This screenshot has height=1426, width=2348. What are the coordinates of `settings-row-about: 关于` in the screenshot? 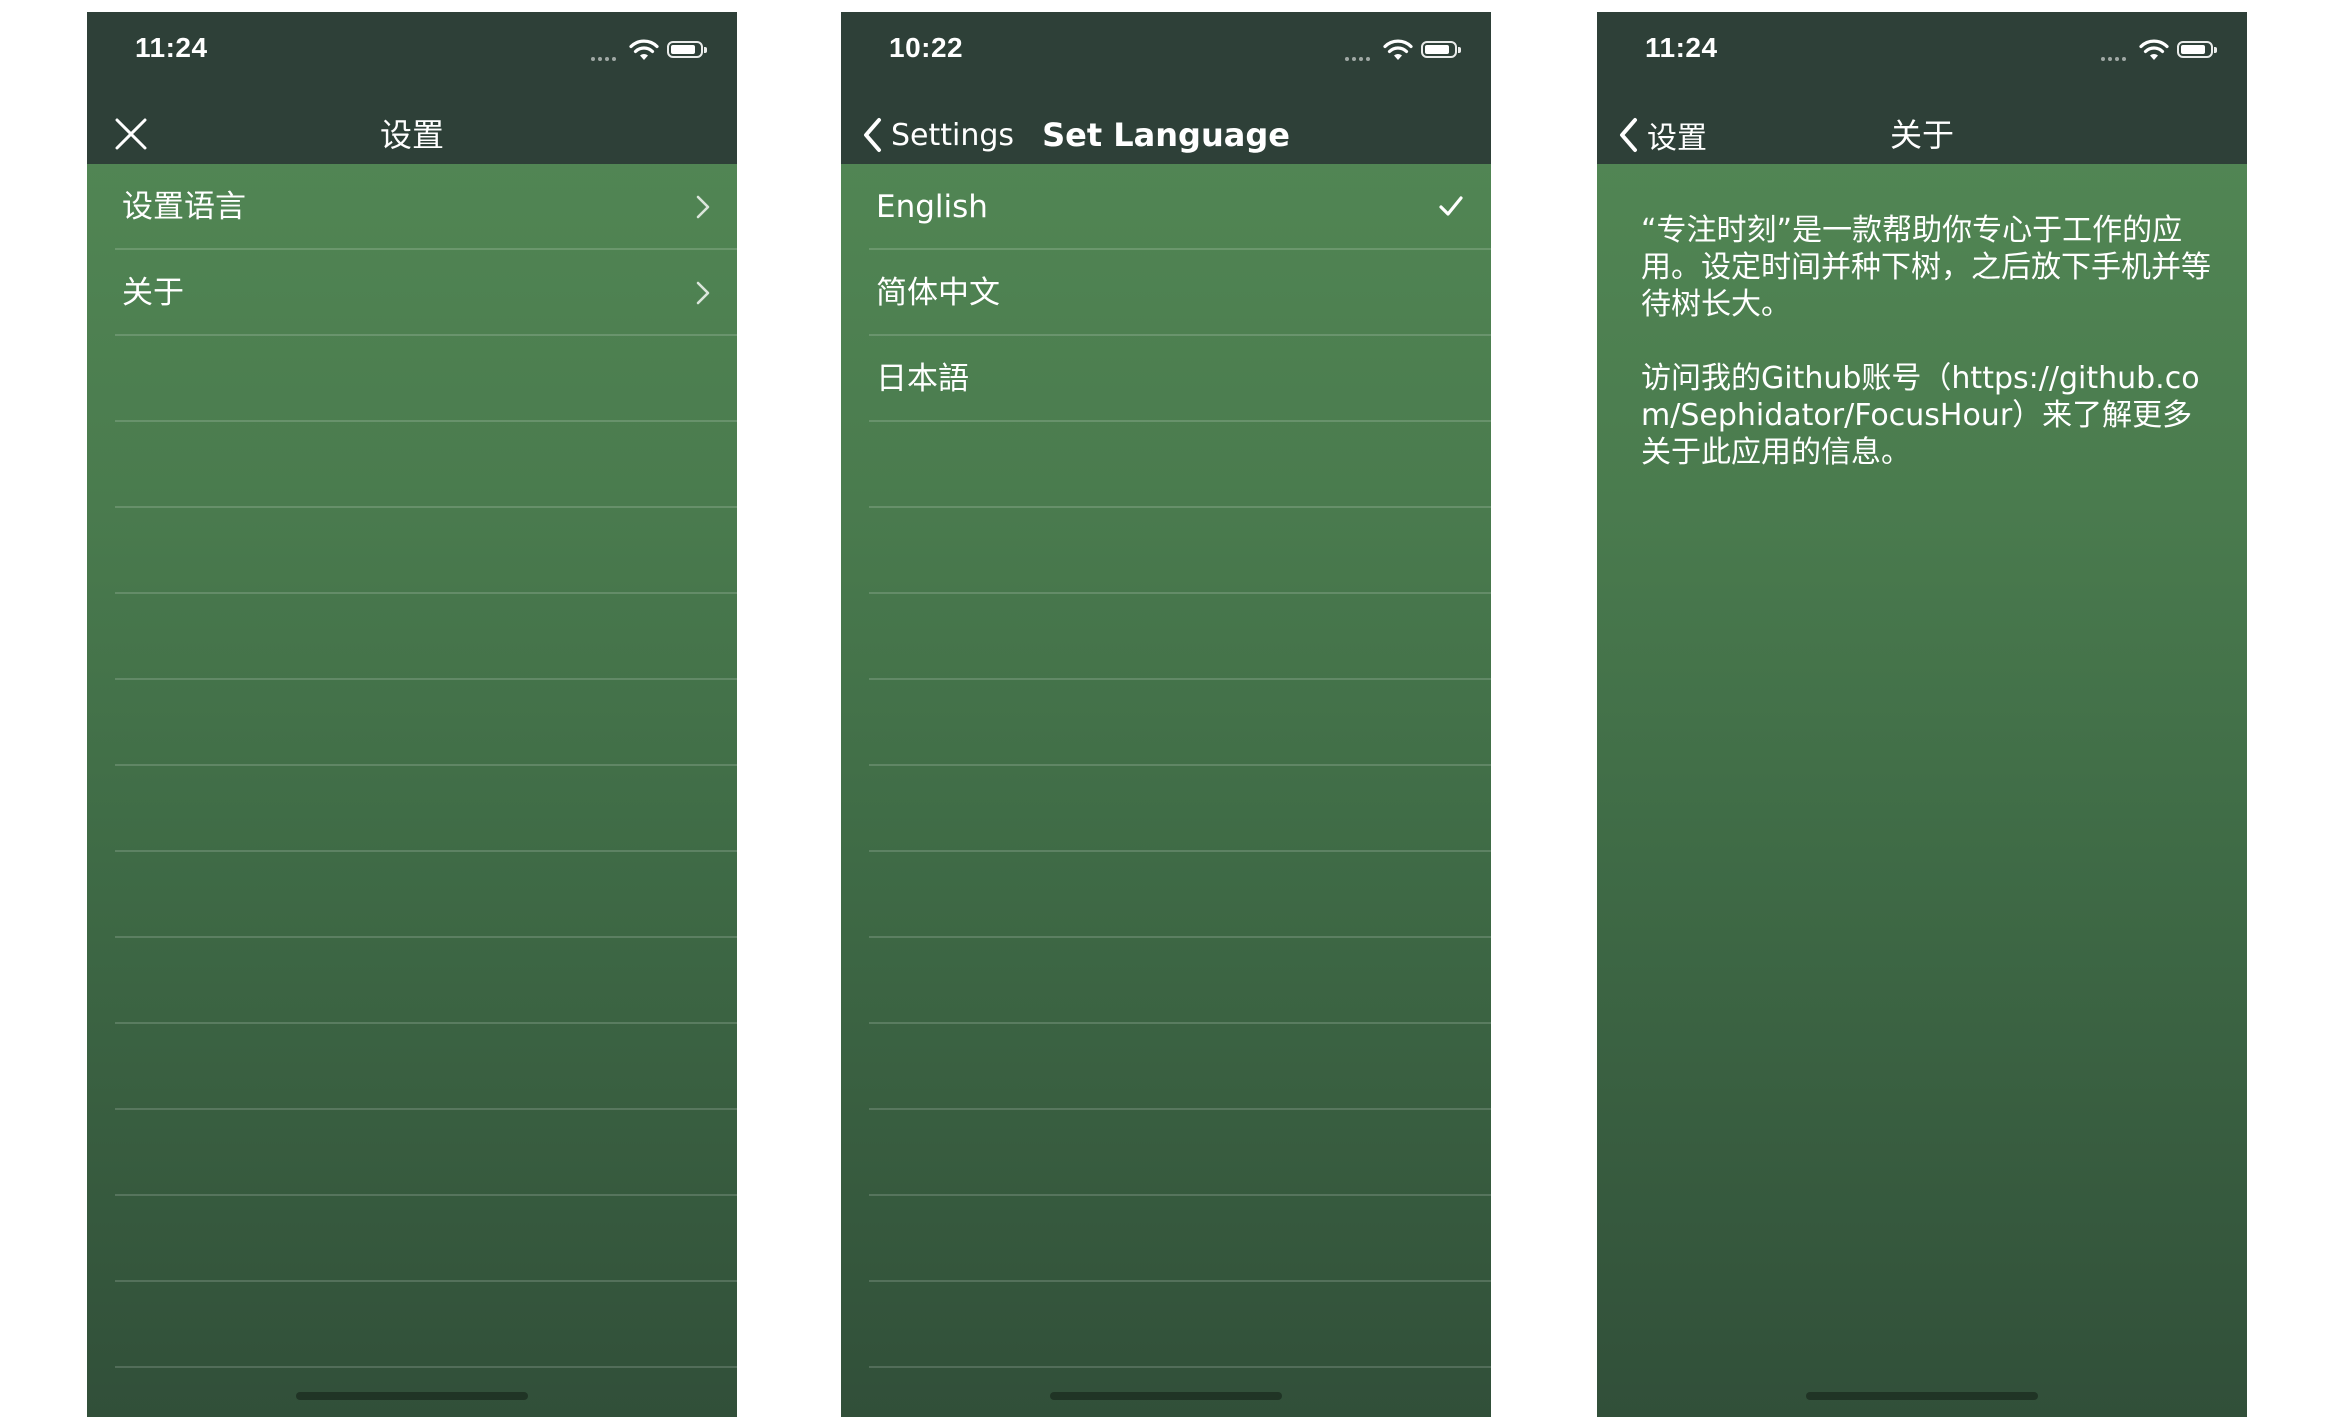 It's located at (412, 293).